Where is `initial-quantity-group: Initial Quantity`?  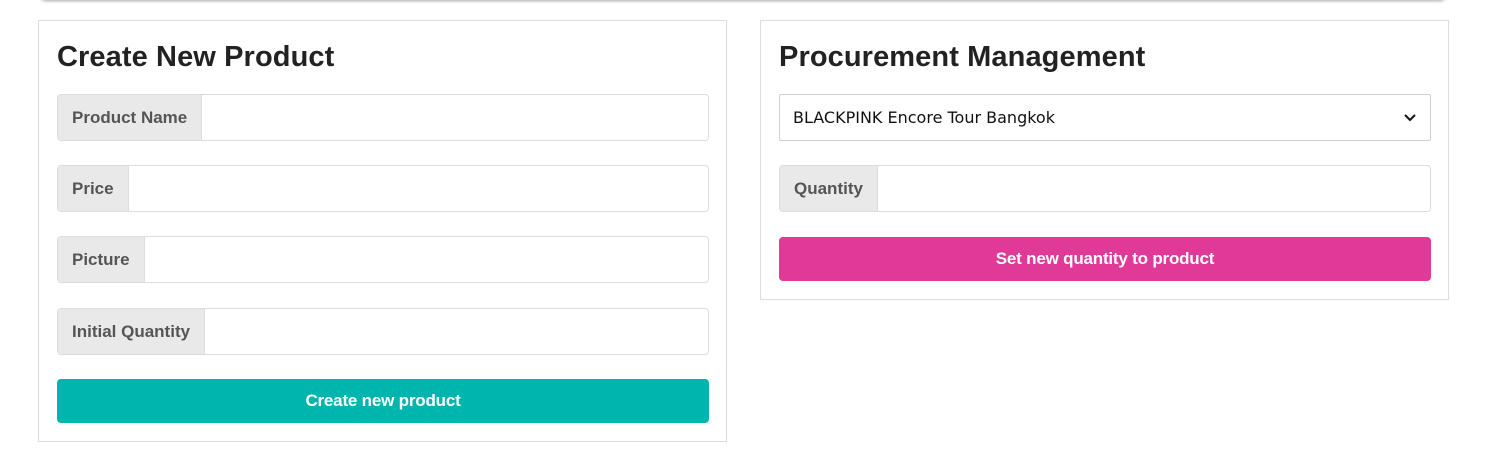 initial-quantity-group: Initial Quantity is located at coordinates (383, 331).